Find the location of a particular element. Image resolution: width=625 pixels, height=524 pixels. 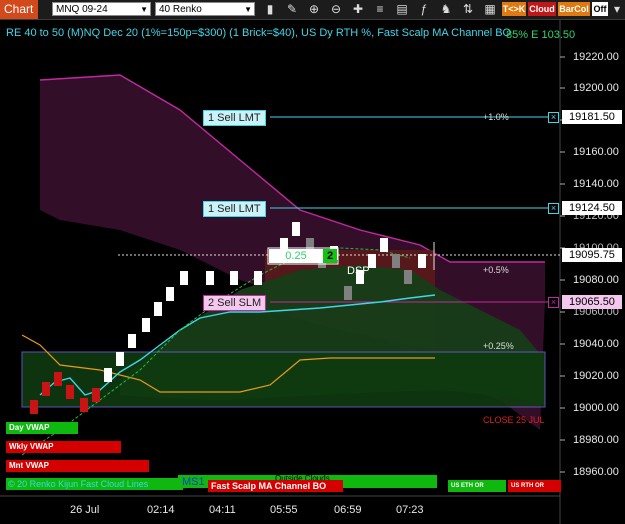

cloud-toggle-button: Cloud is located at coordinates (542, 9).